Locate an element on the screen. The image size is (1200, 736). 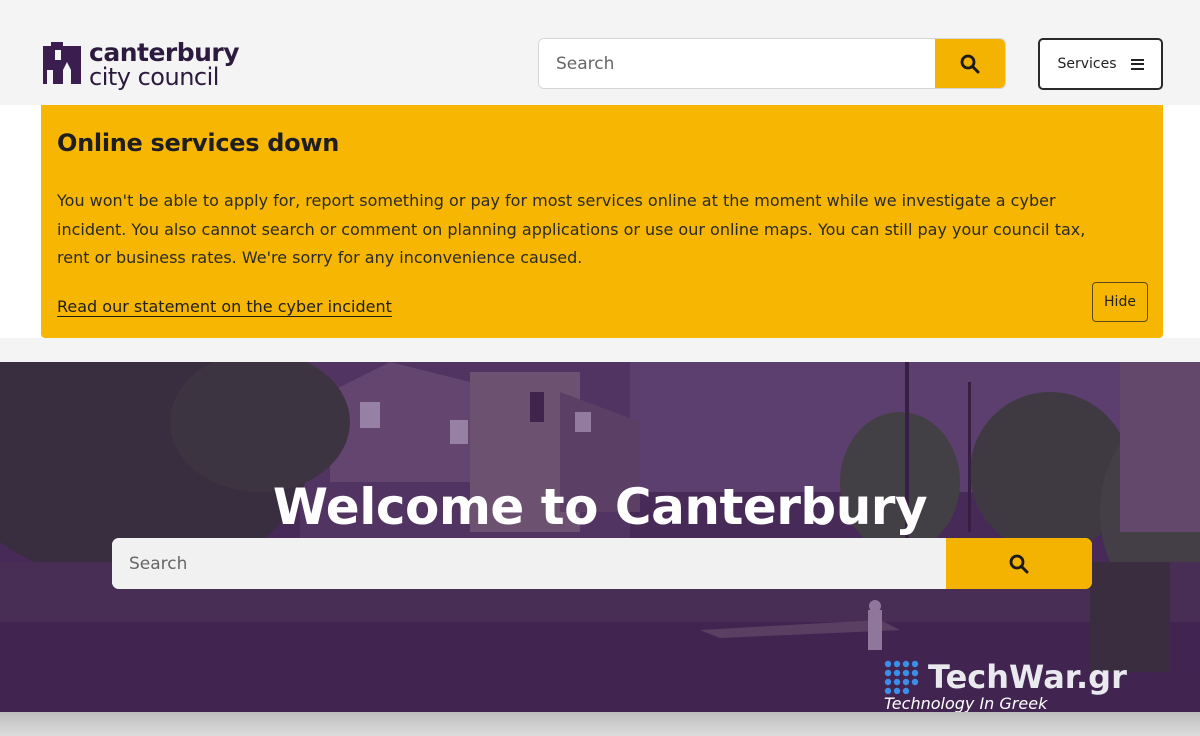
cathedral-logo-icon is located at coordinates (62, 63).